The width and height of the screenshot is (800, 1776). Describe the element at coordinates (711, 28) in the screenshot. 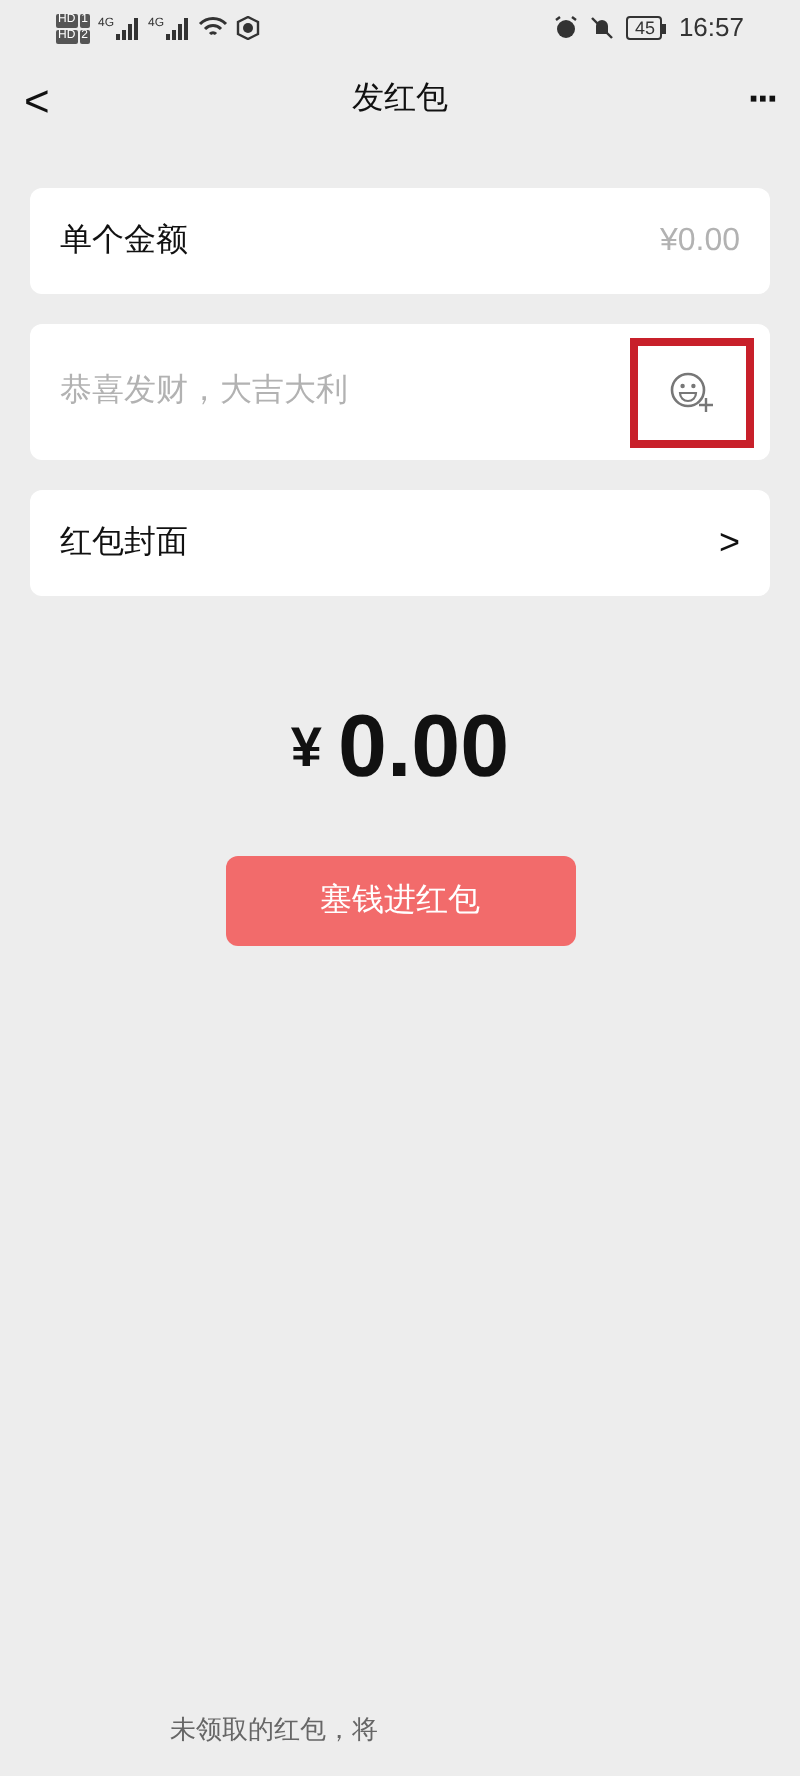

I see `status-time: 16:57` at that location.